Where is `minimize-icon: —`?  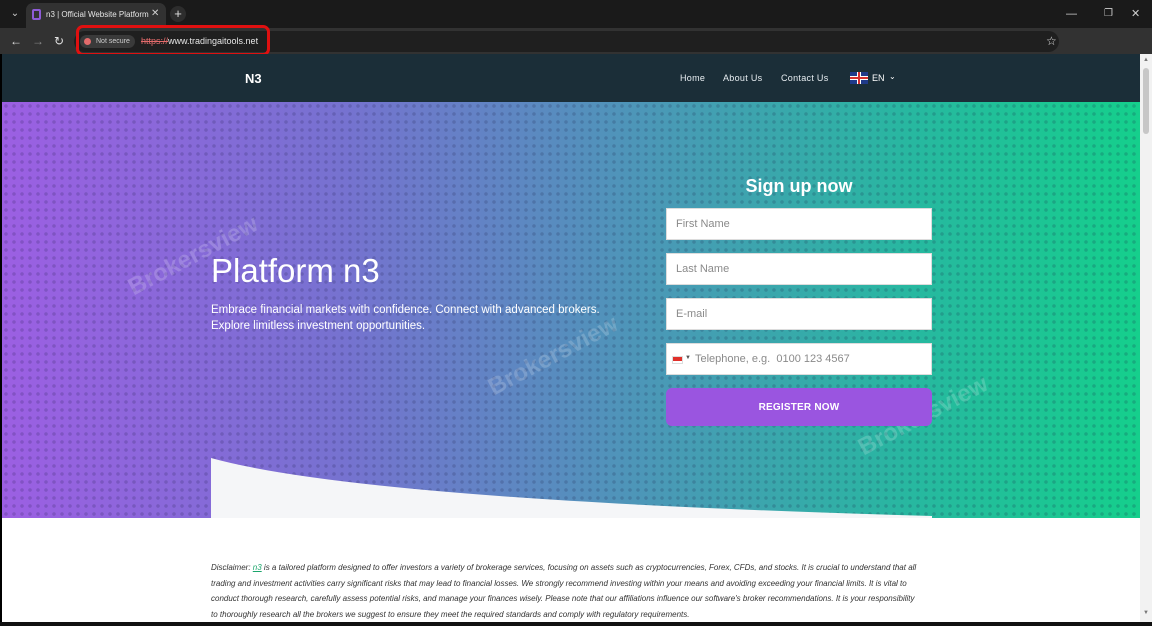
minimize-icon: — is located at coordinates (1071, 14).